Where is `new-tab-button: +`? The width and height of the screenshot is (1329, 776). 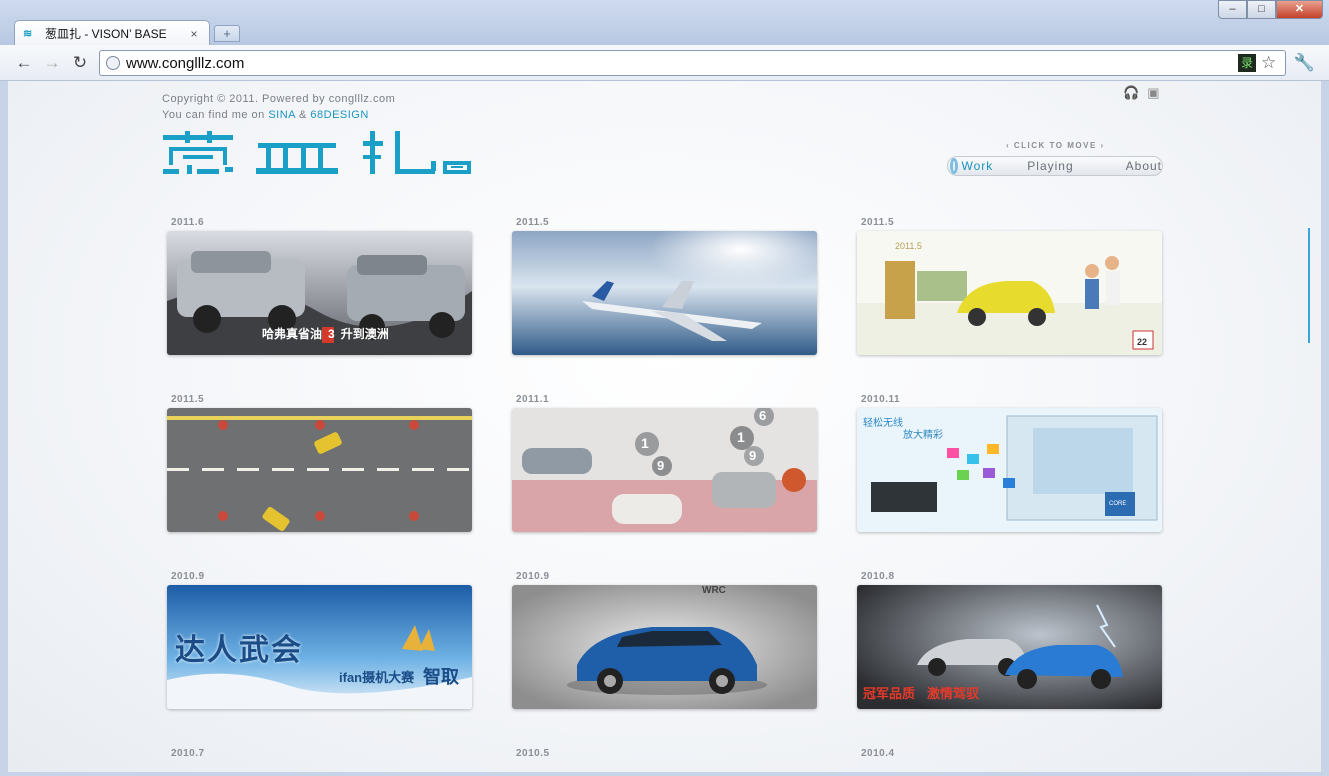
new-tab-button: + is located at coordinates (227, 33).